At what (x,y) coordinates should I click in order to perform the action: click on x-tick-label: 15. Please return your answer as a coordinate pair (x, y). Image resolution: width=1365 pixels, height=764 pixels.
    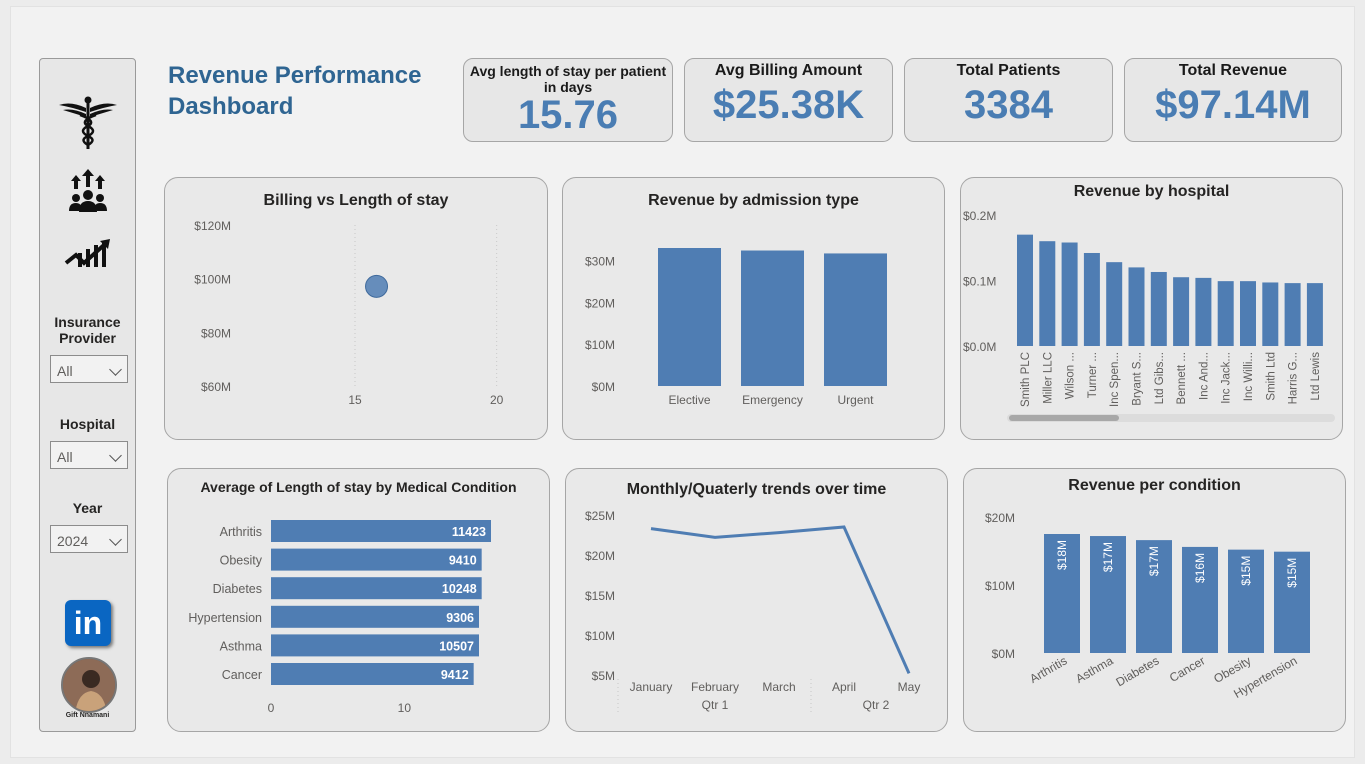
    Looking at the image, I should click on (355, 400).